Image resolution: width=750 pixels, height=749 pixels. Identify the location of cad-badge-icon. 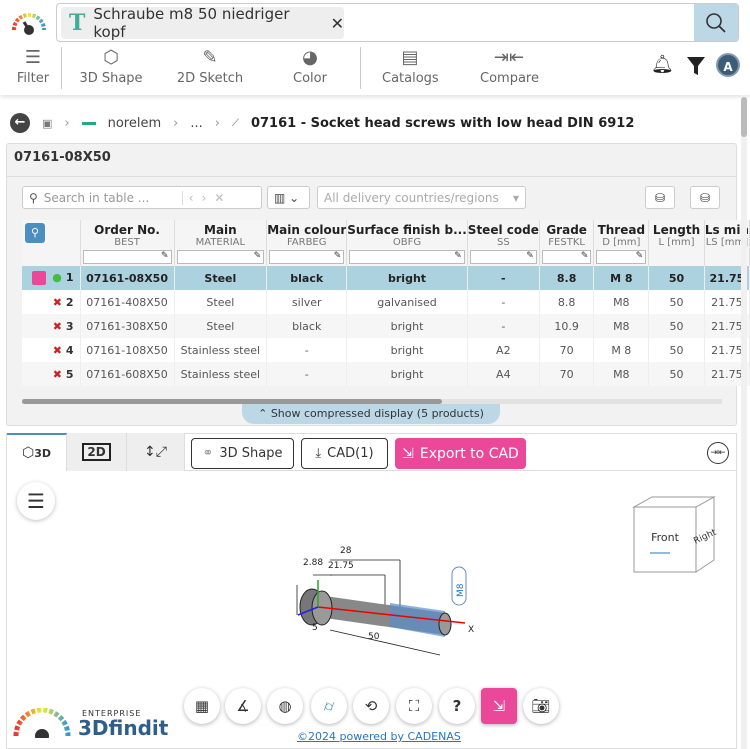
(39, 278).